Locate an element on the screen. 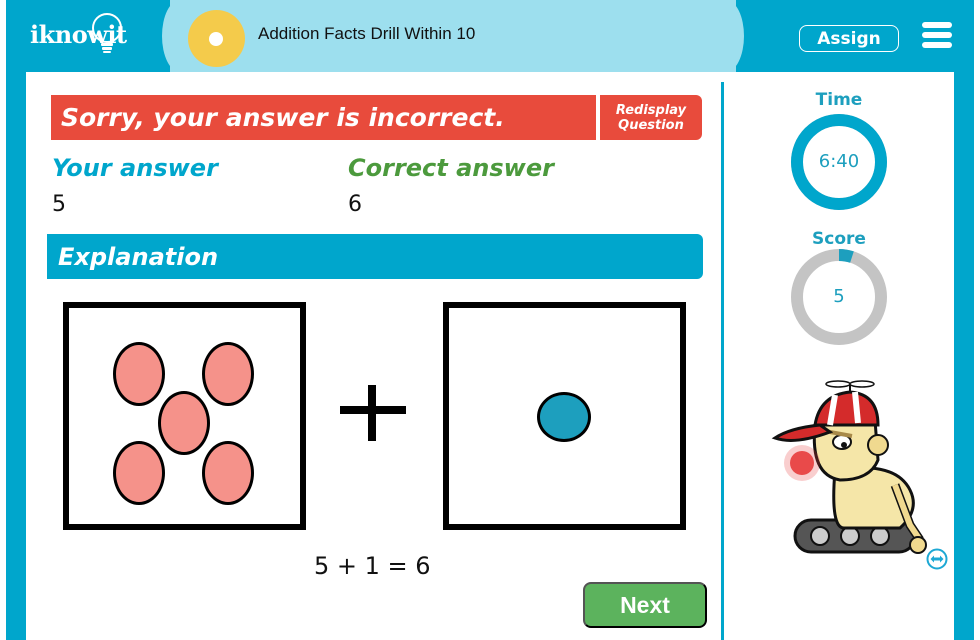  iknowit-logo: iknowit is located at coordinates (78, 34).